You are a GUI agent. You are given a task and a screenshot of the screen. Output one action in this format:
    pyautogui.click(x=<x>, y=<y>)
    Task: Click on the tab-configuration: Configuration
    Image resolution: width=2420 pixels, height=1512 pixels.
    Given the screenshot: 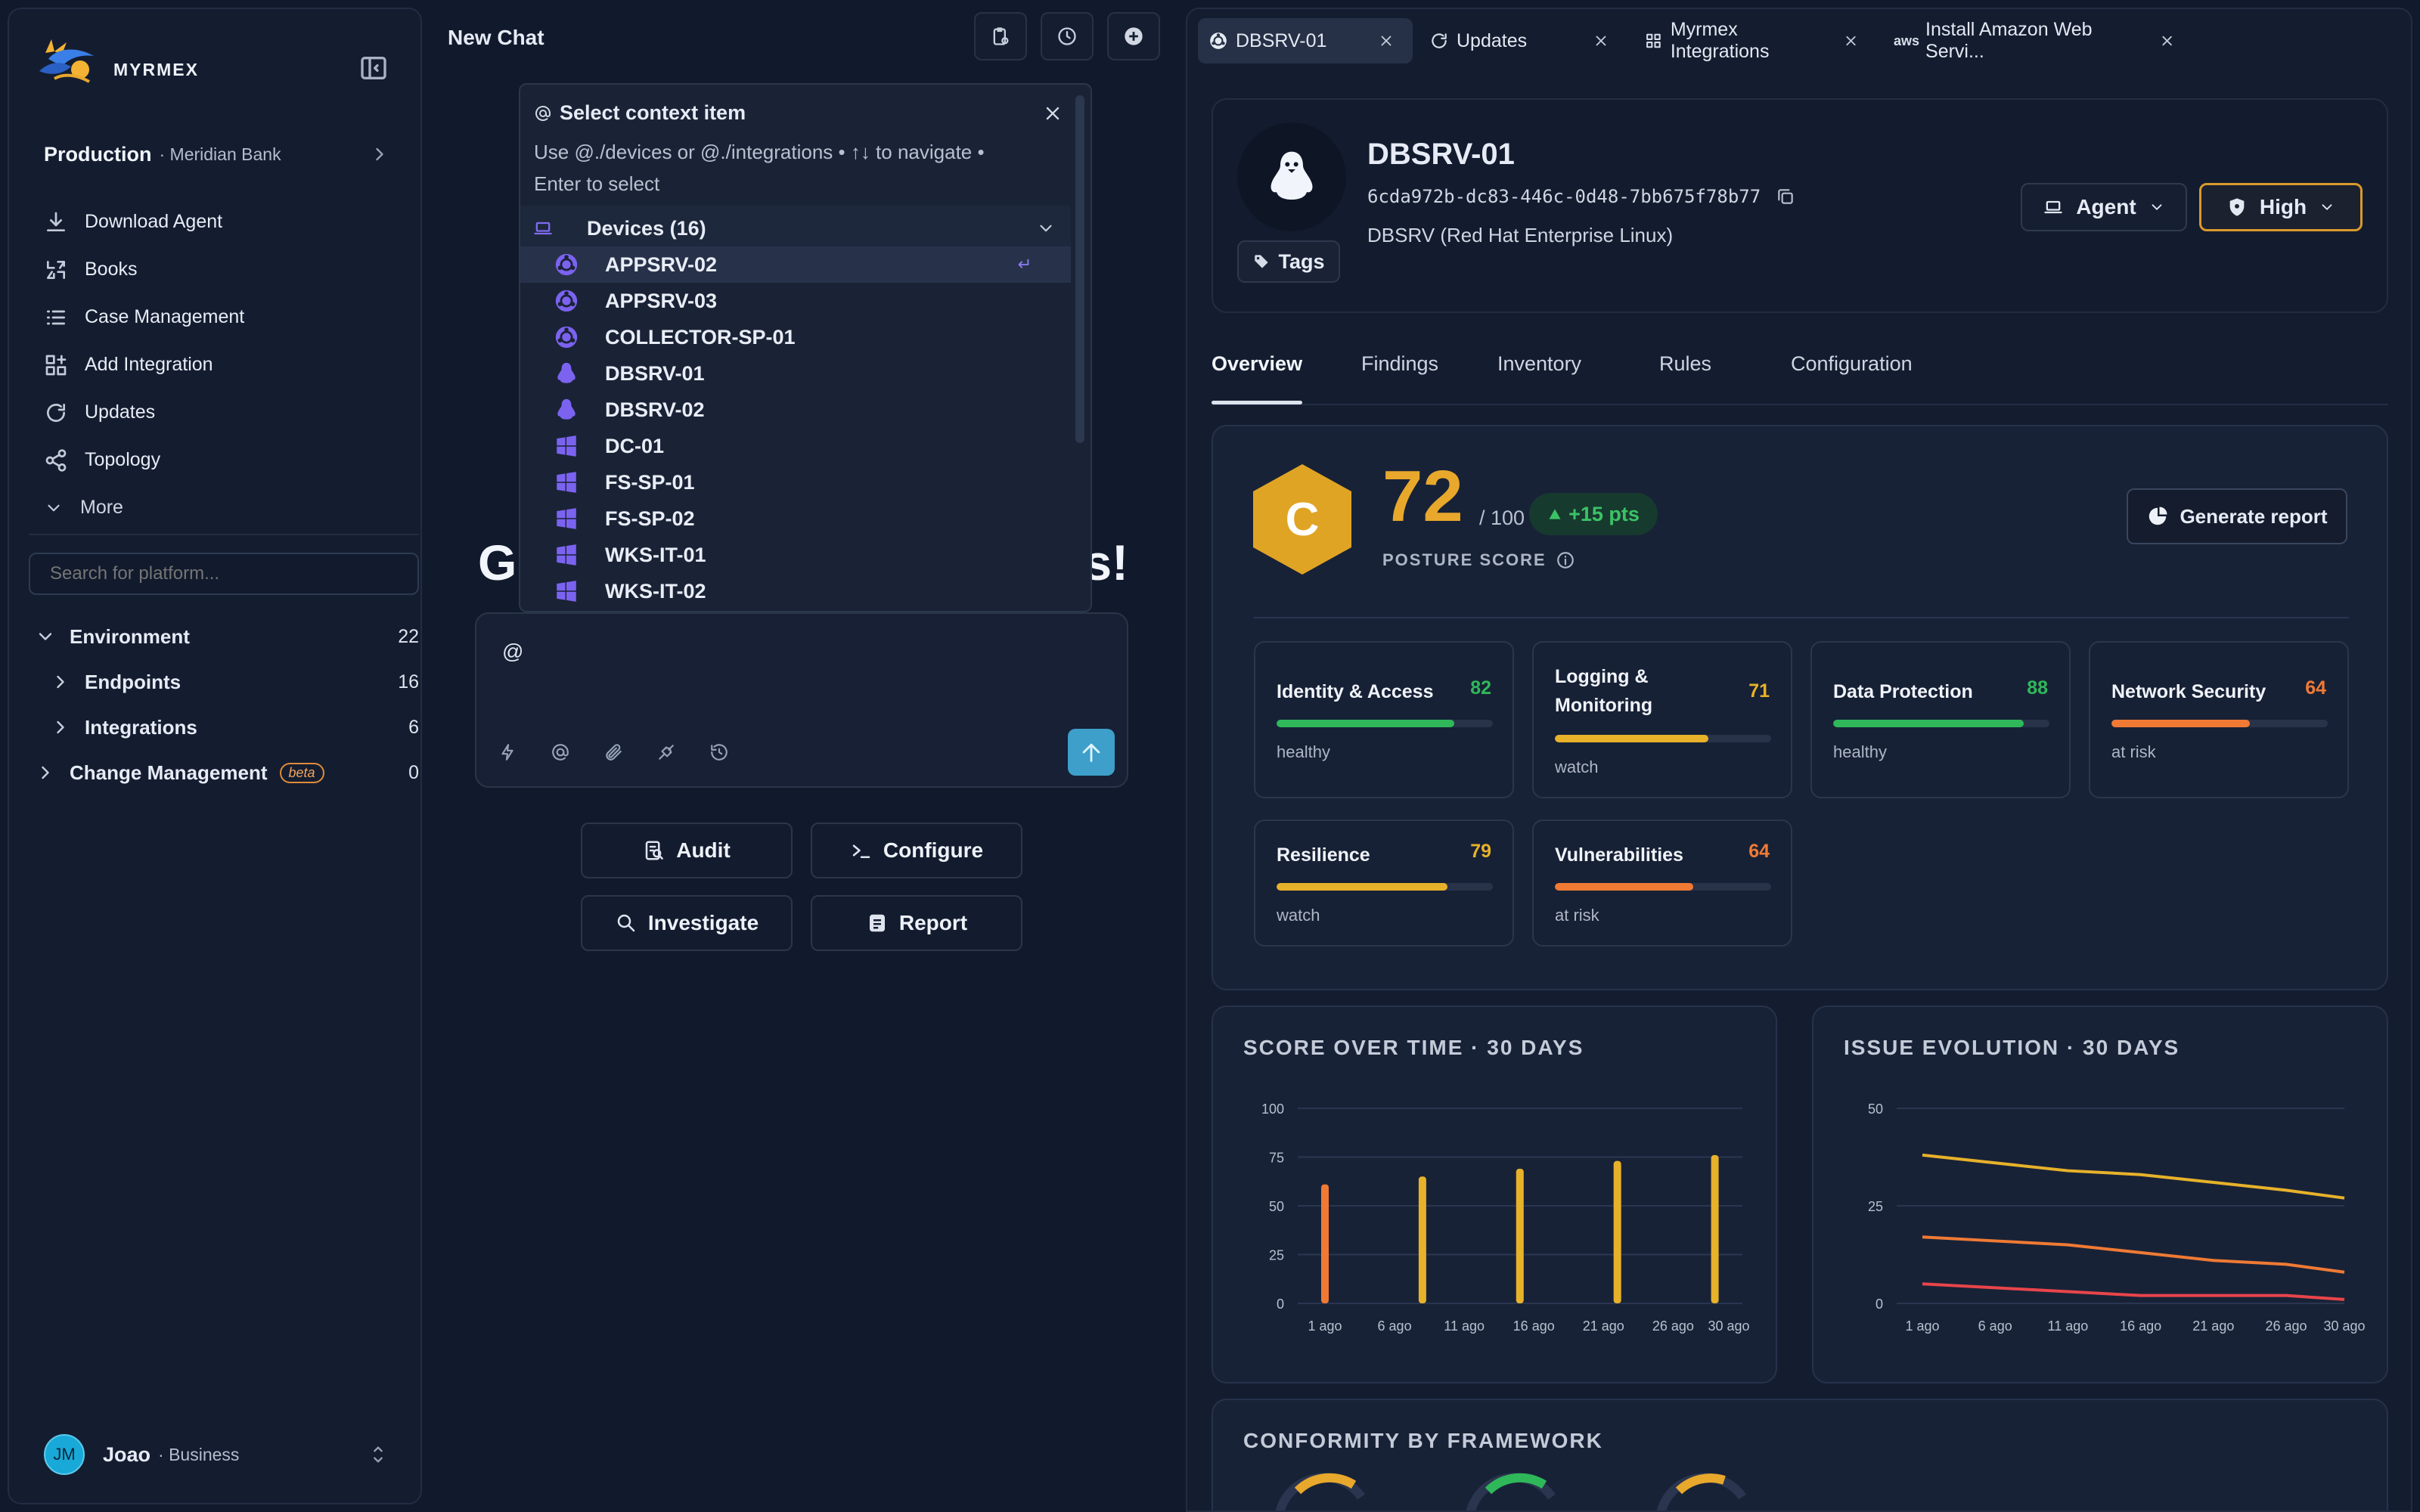 What is the action you would take?
    pyautogui.click(x=1852, y=364)
    